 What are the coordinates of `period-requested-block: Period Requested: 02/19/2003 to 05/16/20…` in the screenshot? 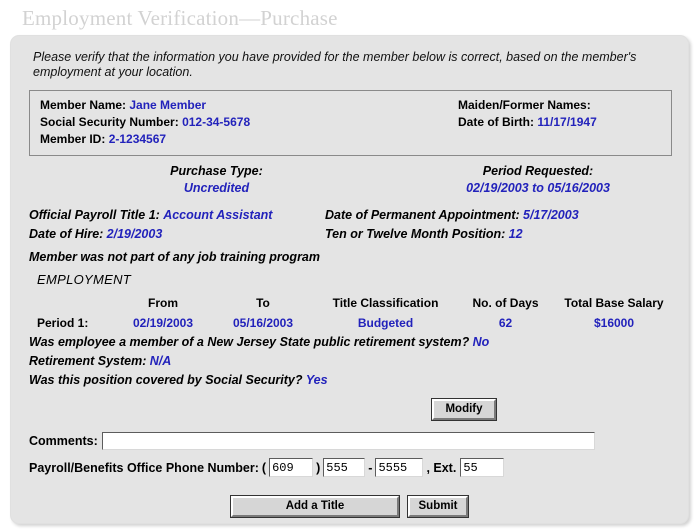 It's located at (538, 180).